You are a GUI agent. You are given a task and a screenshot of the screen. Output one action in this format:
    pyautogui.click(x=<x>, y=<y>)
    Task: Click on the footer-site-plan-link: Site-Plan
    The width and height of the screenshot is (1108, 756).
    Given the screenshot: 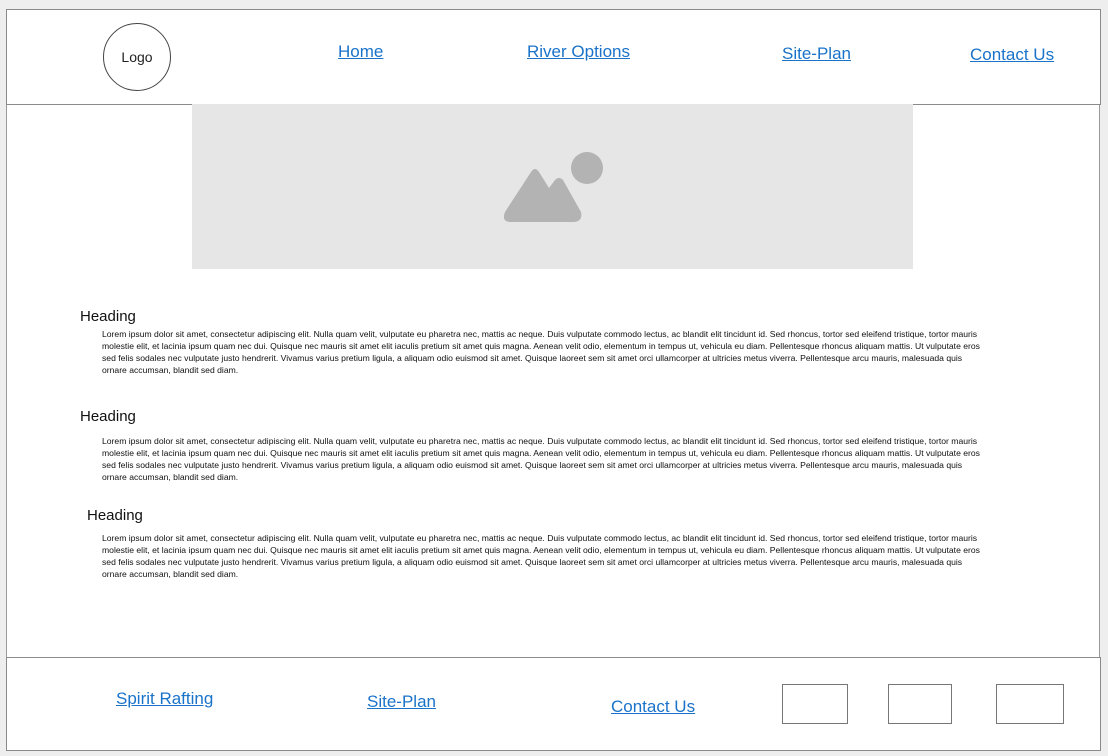 What is the action you would take?
    pyautogui.click(x=401, y=702)
    